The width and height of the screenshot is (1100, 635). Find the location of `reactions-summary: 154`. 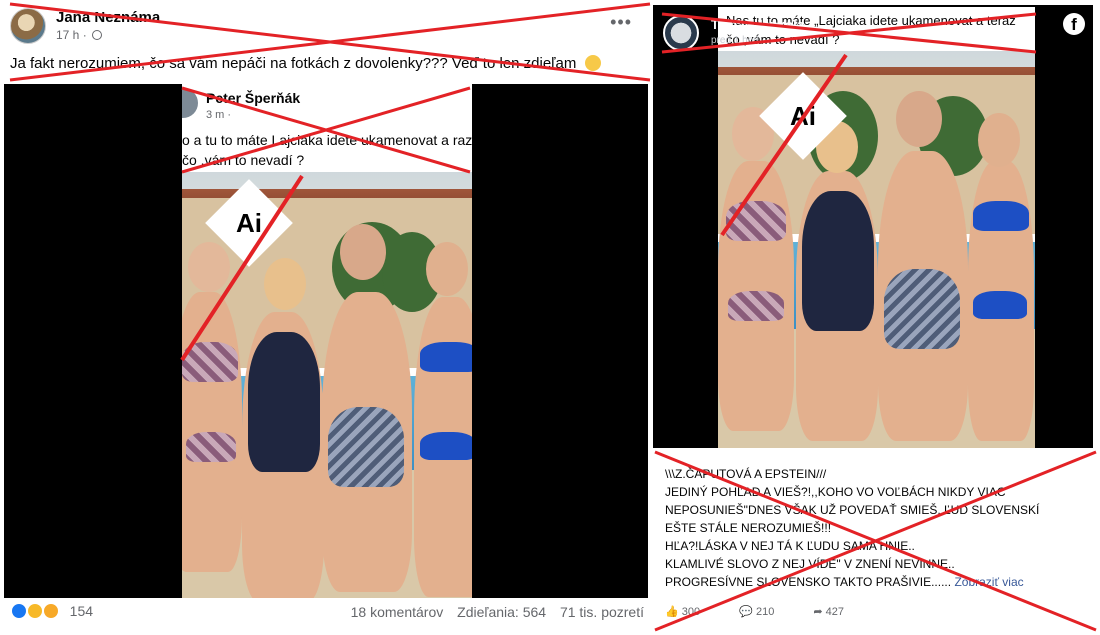

reactions-summary: 154 is located at coordinates (51, 612).